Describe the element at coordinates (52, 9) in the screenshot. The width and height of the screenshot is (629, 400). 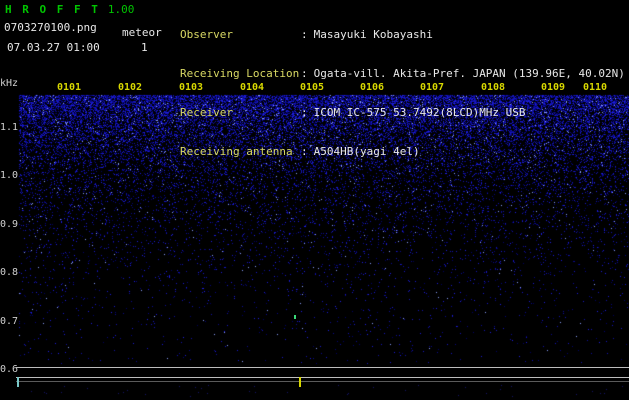
I see `app-title-text: H R O F F T` at that location.